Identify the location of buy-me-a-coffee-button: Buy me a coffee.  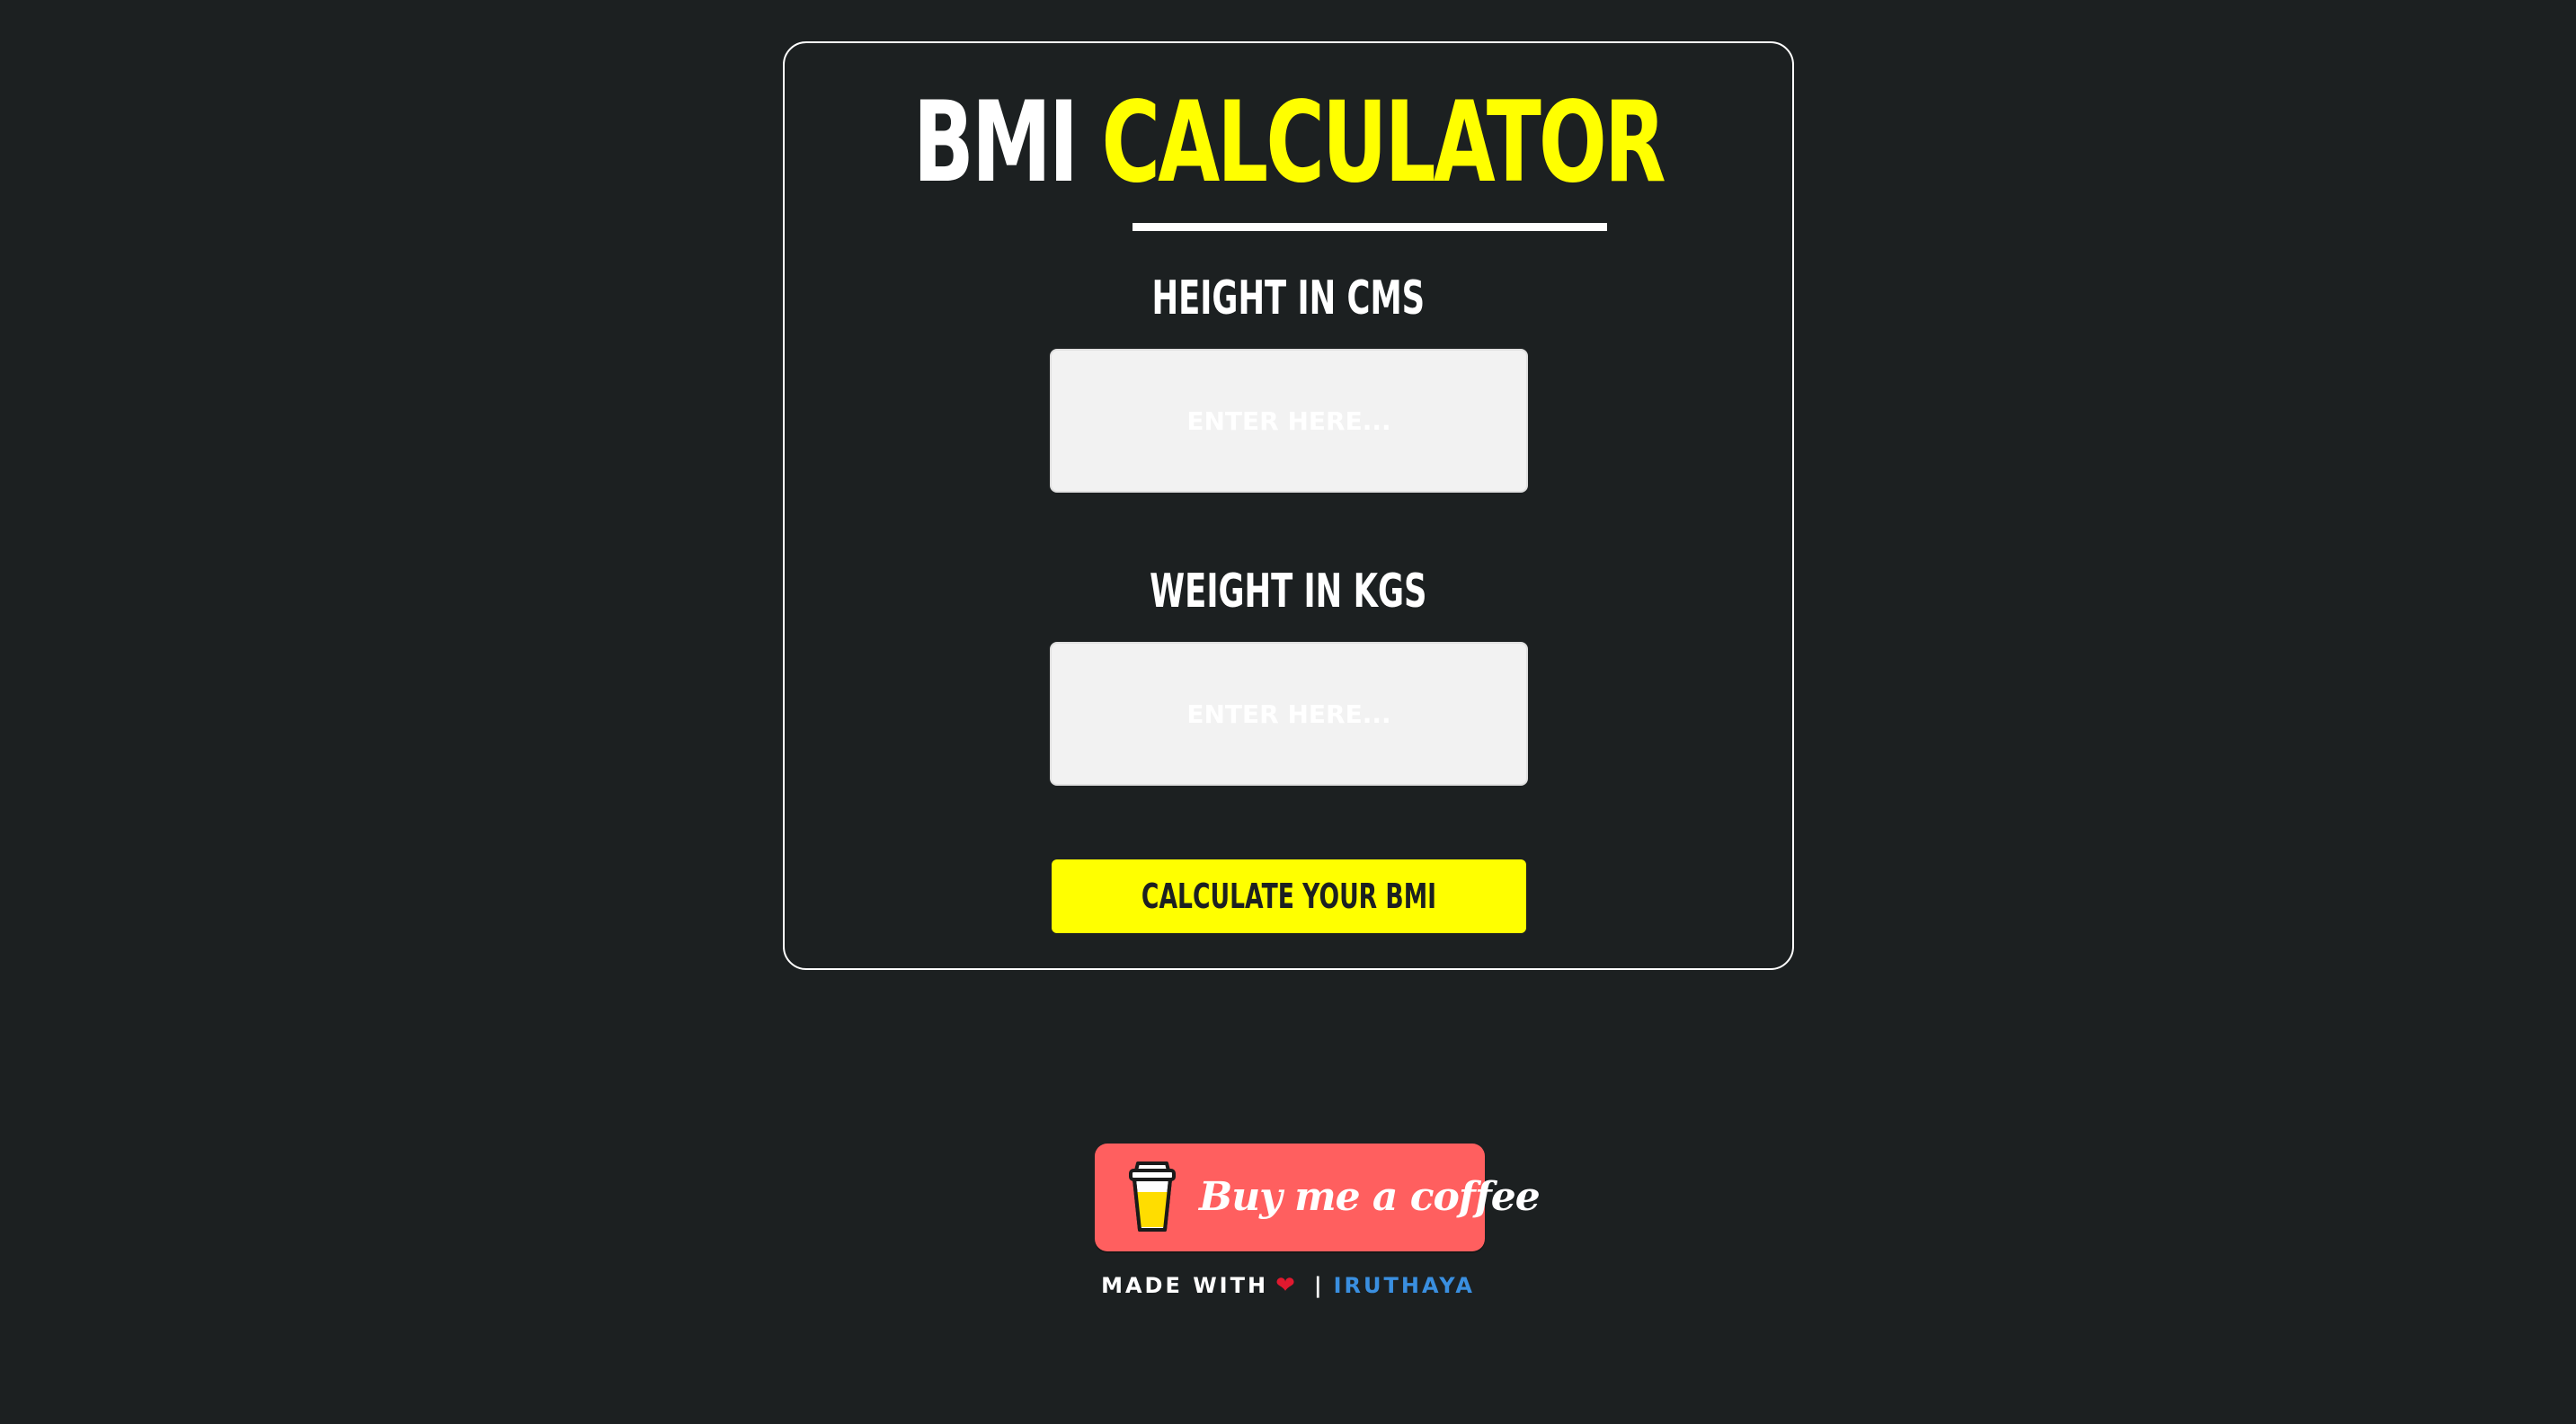
(1318, 1197).